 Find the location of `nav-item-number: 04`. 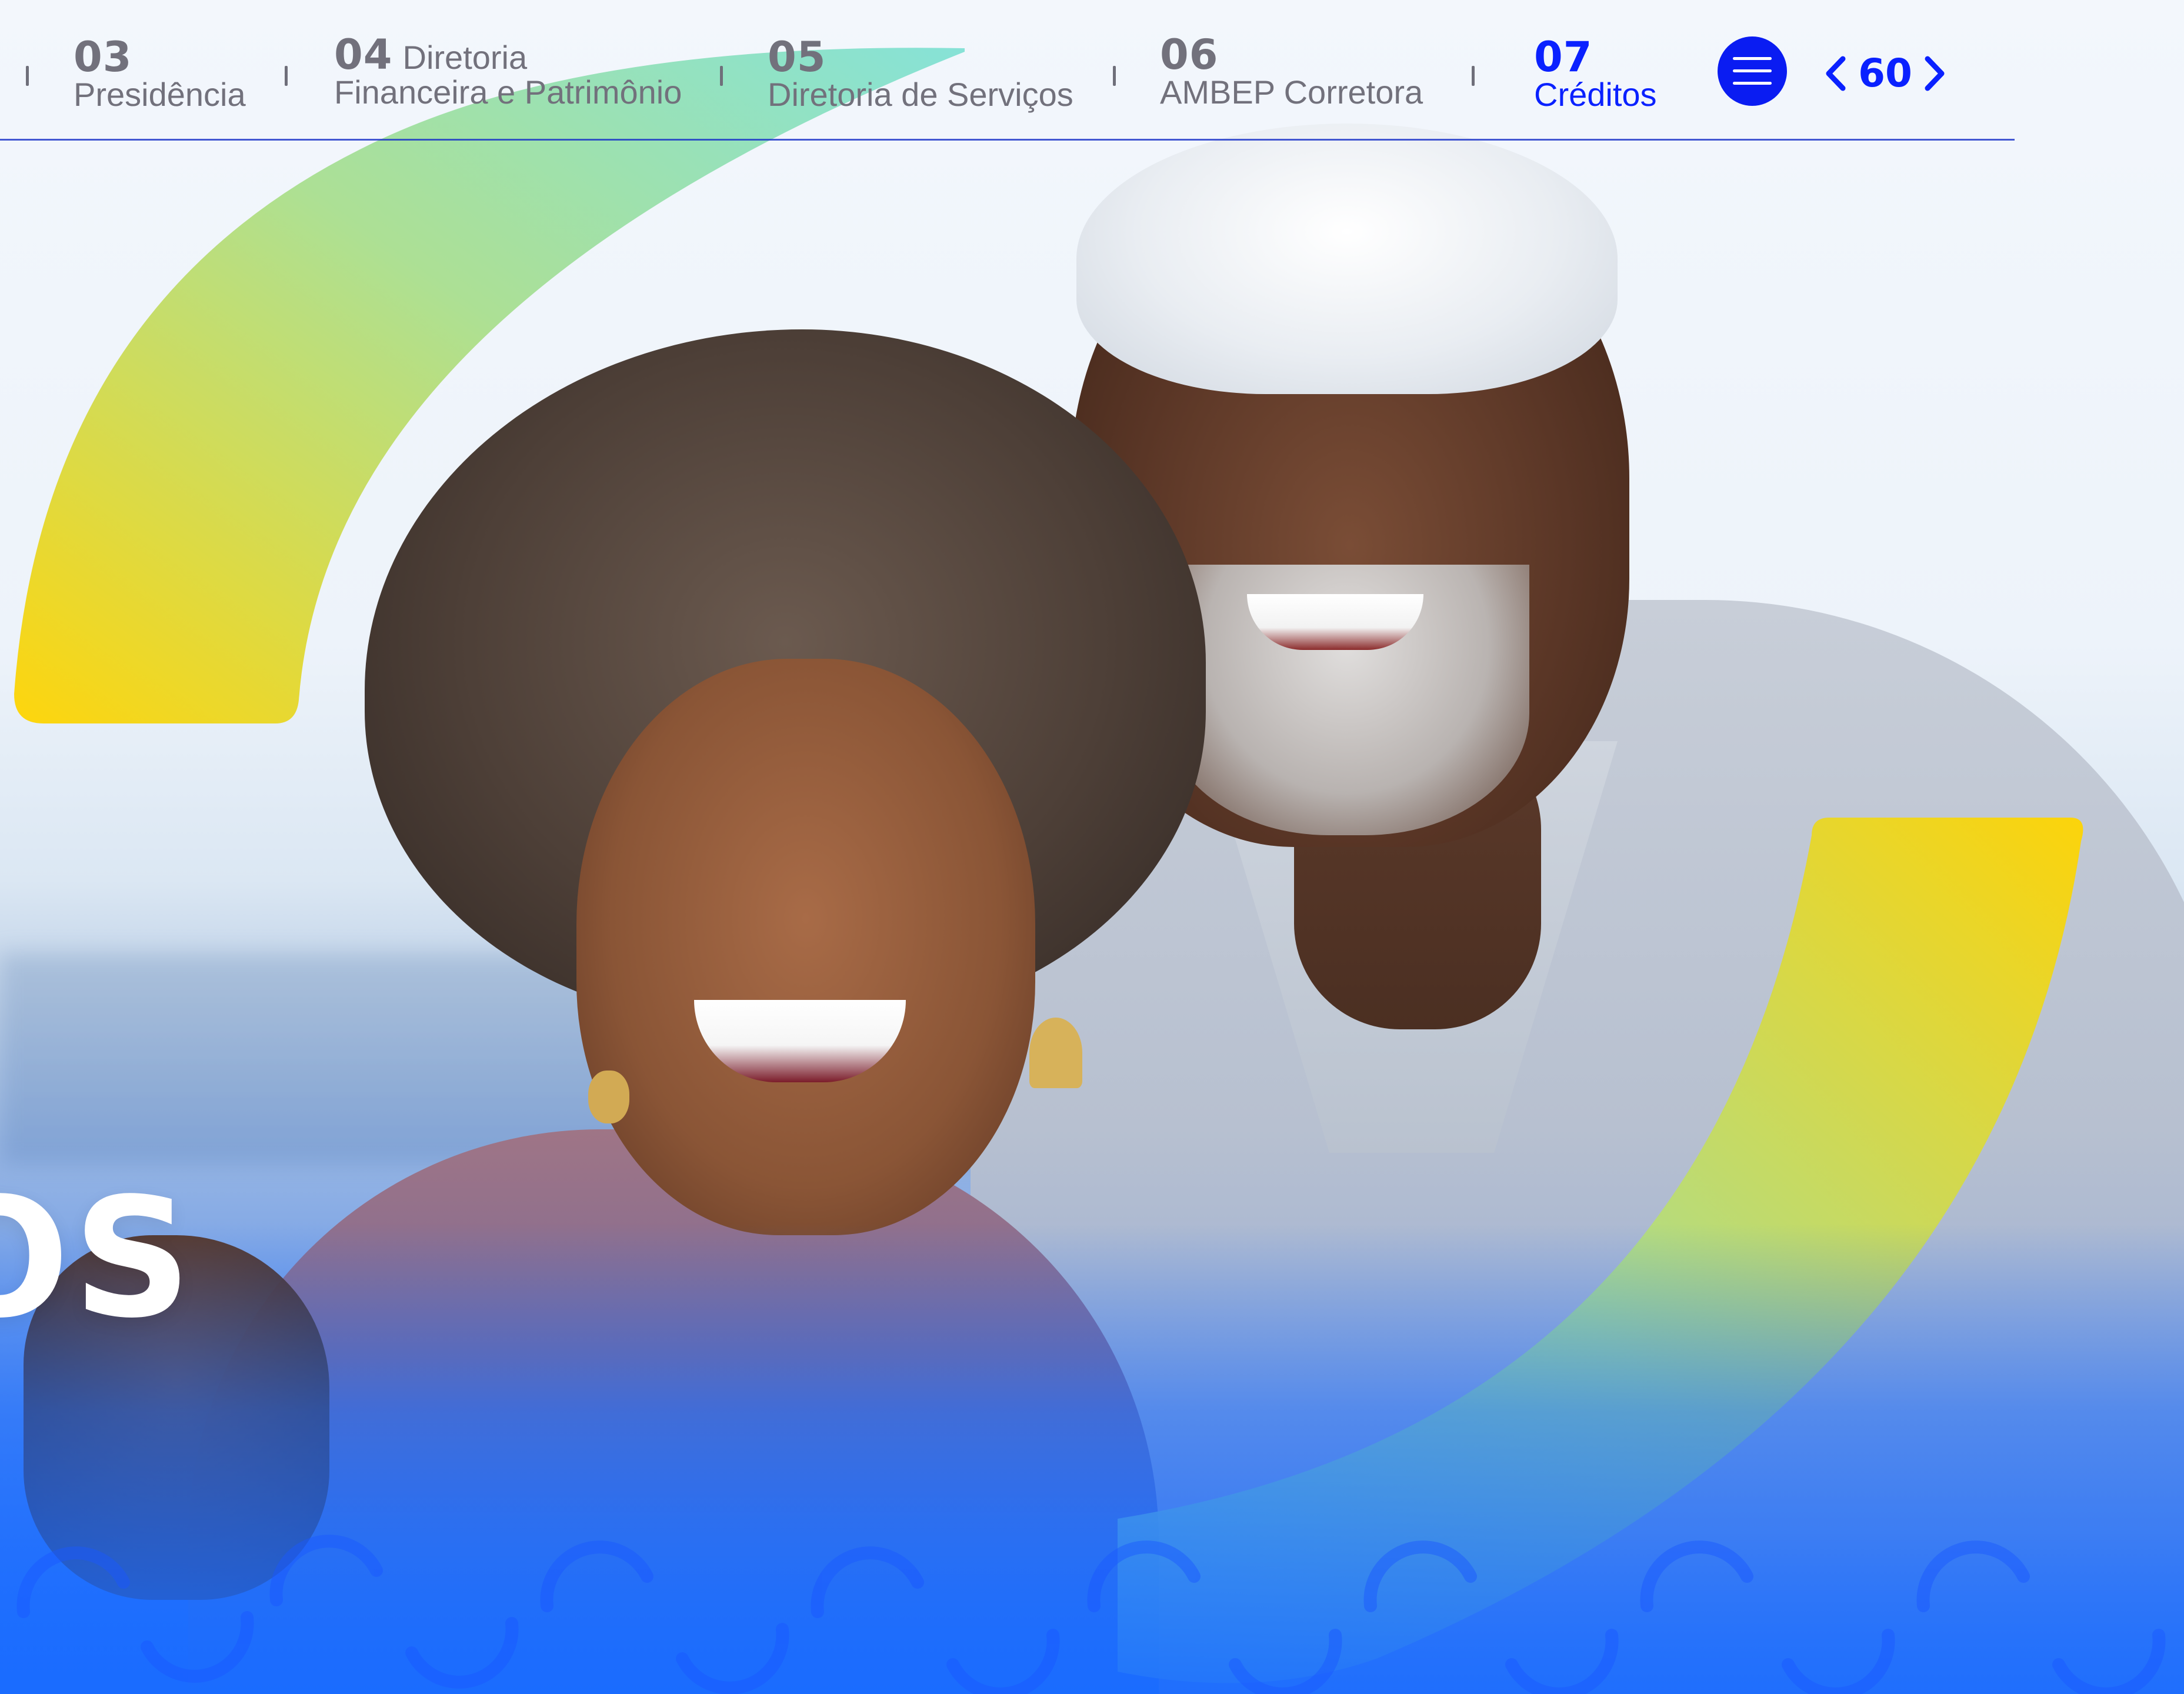

nav-item-number: 04 is located at coordinates (363, 55).